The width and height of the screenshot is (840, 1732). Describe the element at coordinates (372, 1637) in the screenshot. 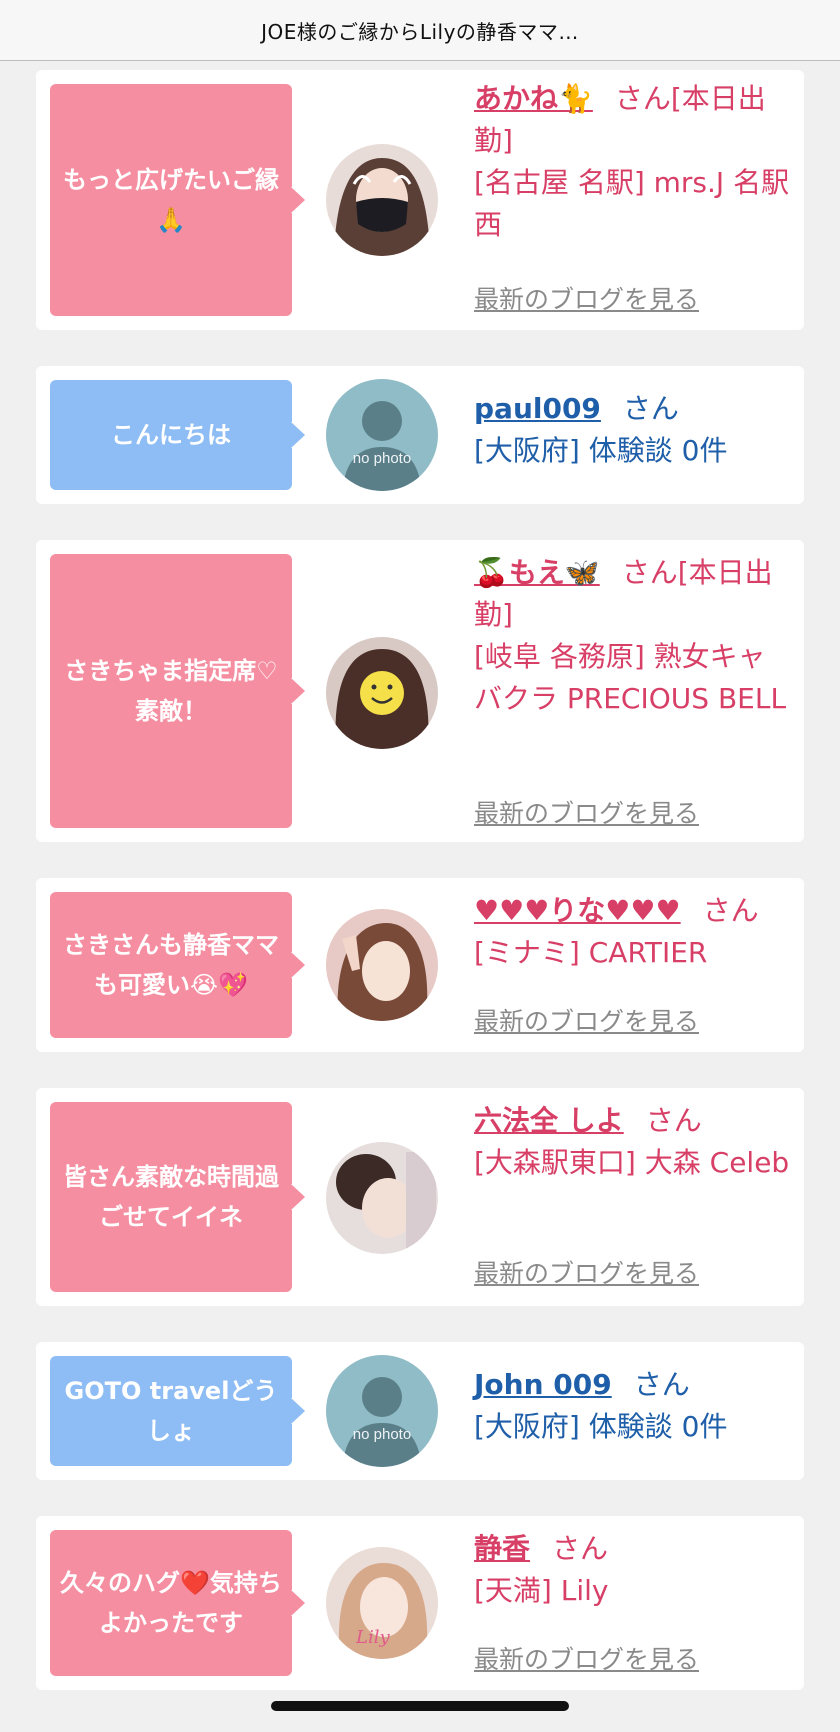

I see `svg-text: Lily` at that location.